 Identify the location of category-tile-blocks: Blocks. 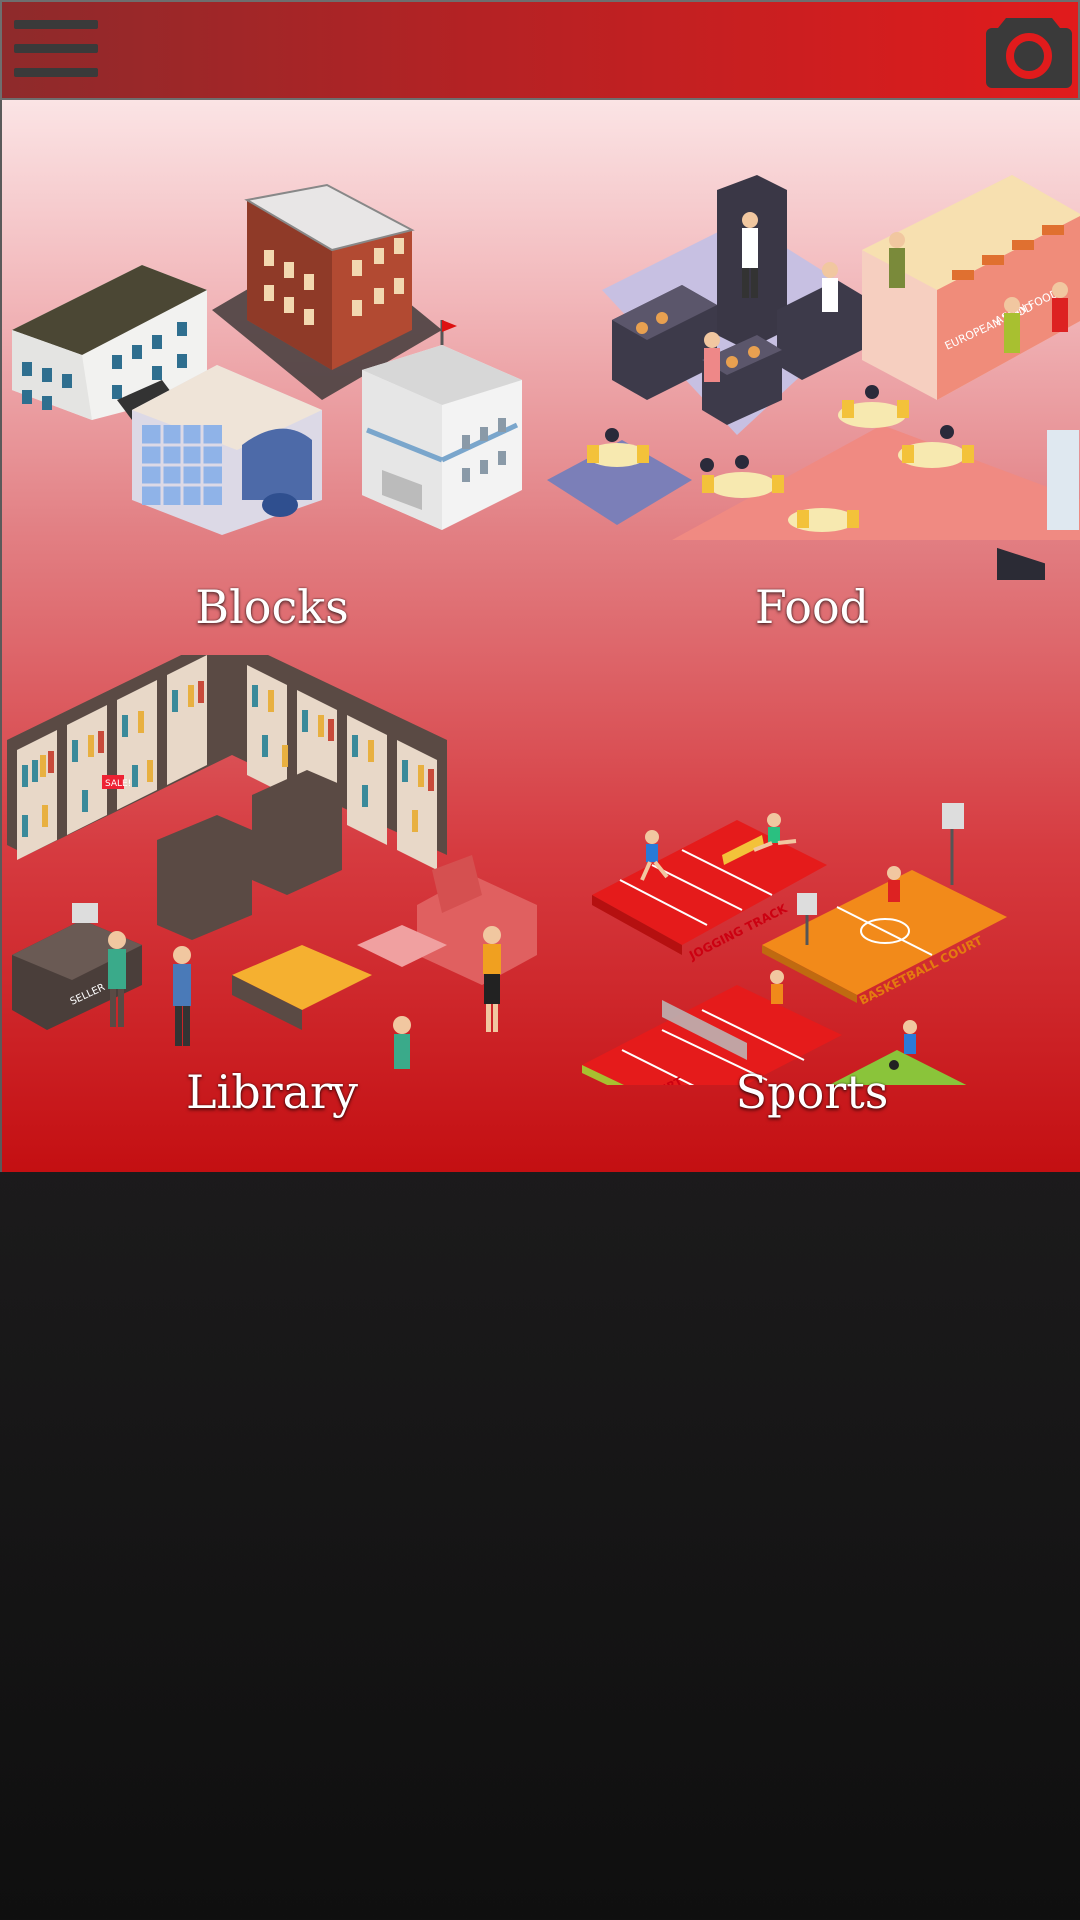
(272, 367).